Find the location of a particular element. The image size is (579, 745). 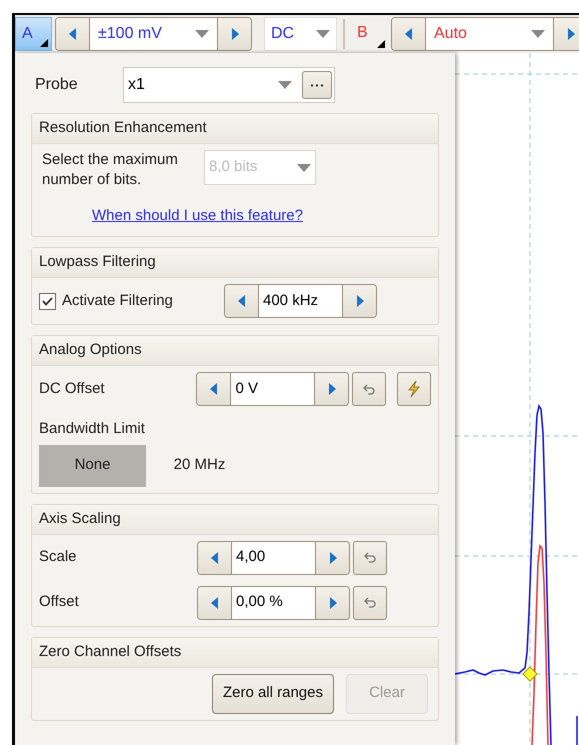

more-button is located at coordinates (317, 85).